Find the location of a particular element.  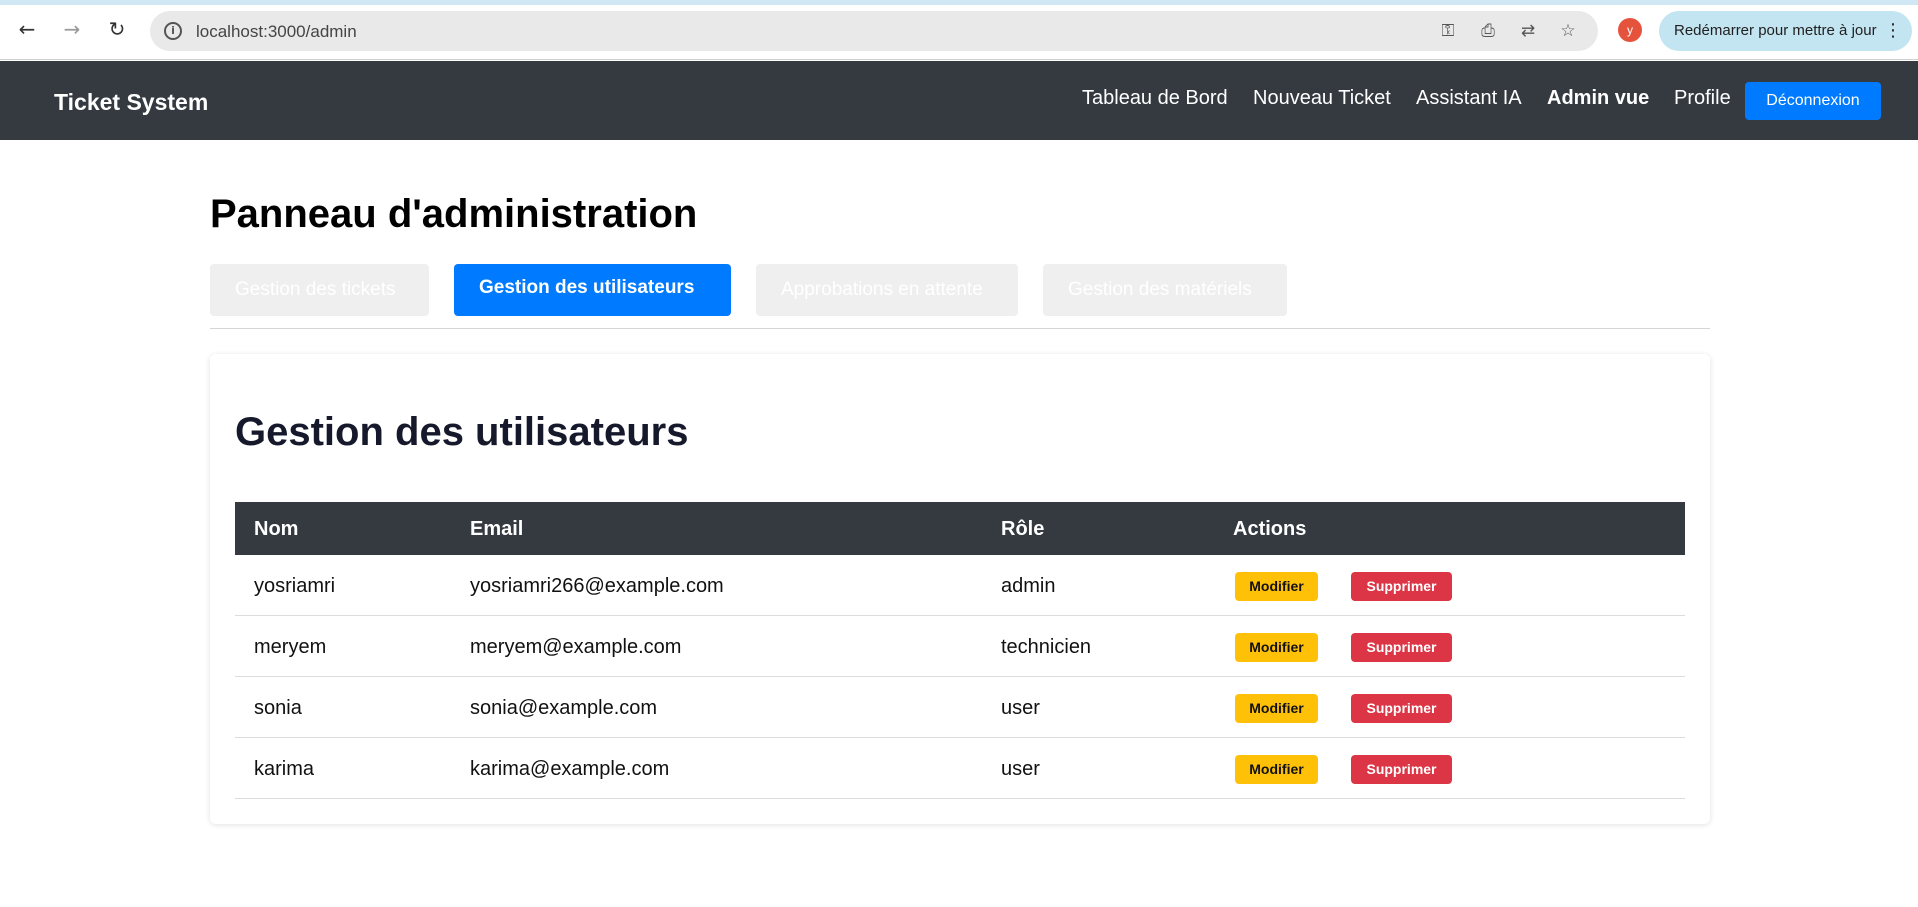

nav-link-new-ticket: Nouveau Ticket is located at coordinates (1322, 98).